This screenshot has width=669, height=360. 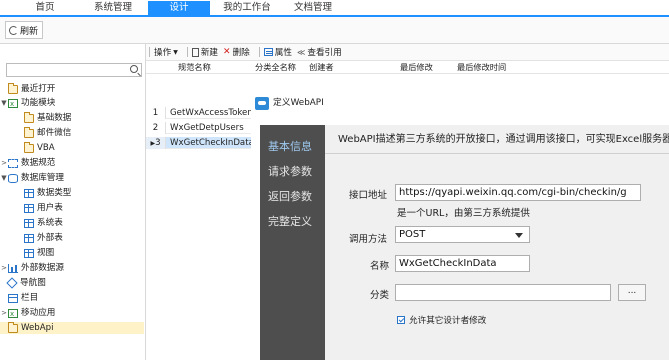 I want to click on tab-full-definition: 完整定义, so click(x=290, y=222).